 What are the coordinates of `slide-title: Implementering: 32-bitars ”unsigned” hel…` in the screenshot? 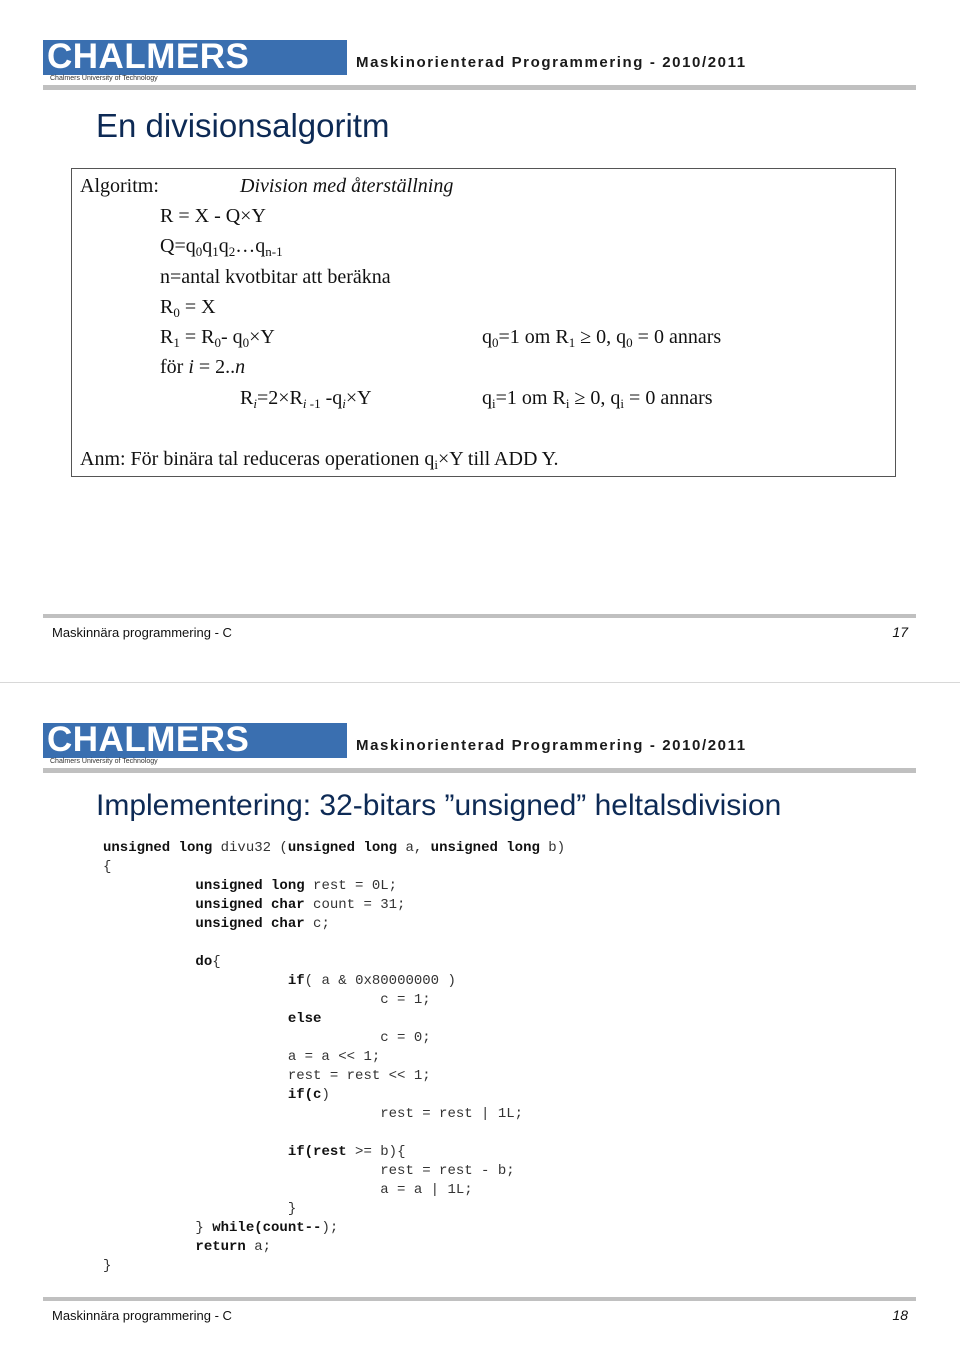 It's located at (439, 805).